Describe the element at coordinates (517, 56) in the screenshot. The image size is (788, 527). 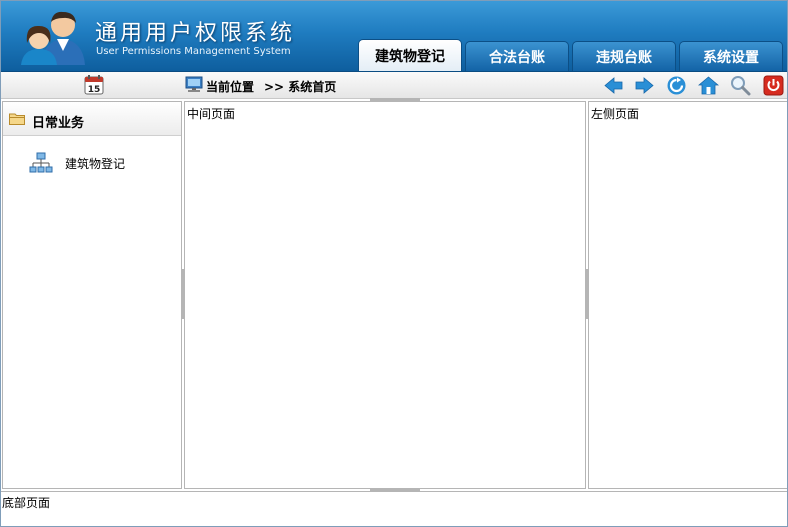
I see `tab-legal-ledger: 合法台账` at that location.